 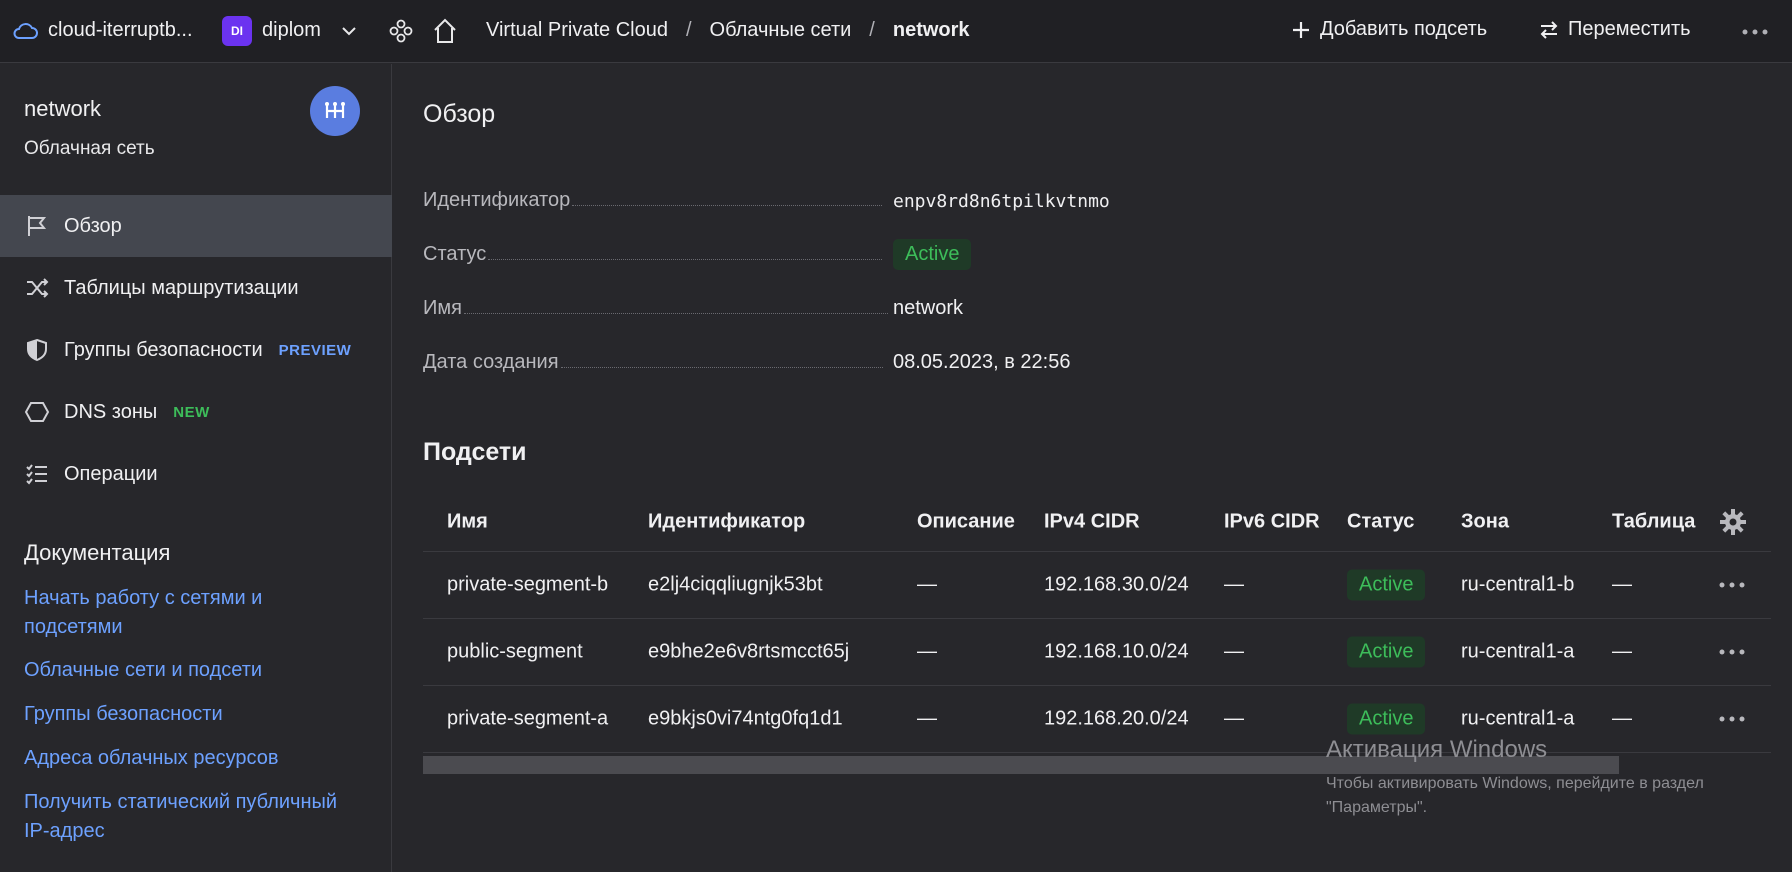 What do you see at coordinates (63, 108) in the screenshot?
I see `resource-title: network` at bounding box center [63, 108].